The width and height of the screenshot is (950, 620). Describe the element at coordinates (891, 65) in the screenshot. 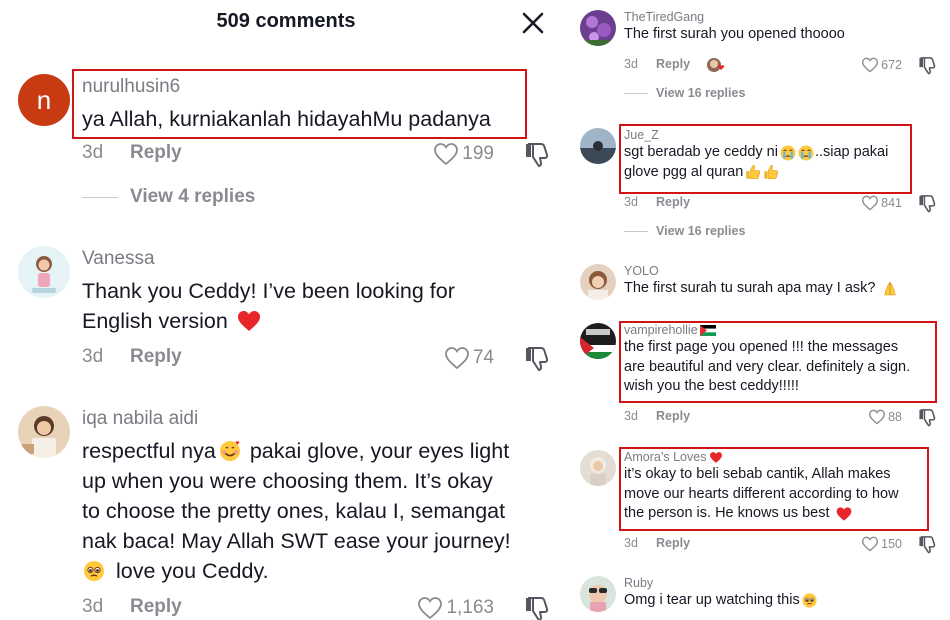

I see `like-count: 672` at that location.